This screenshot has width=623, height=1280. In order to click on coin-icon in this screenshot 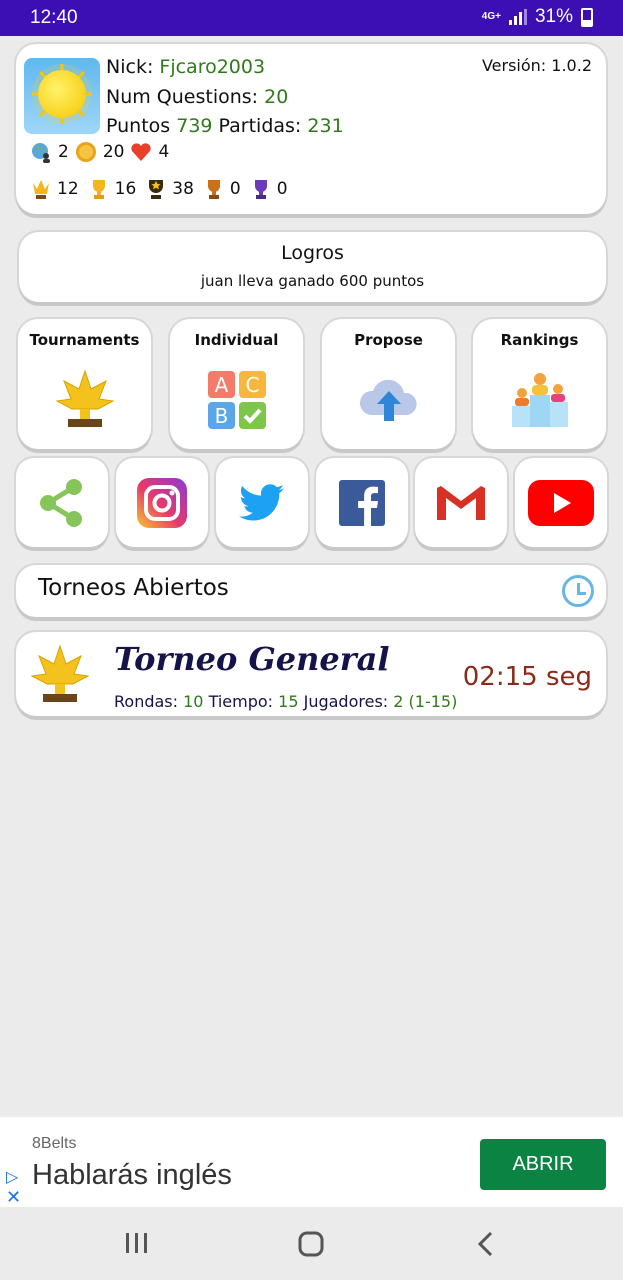, I will do `click(86, 152)`.